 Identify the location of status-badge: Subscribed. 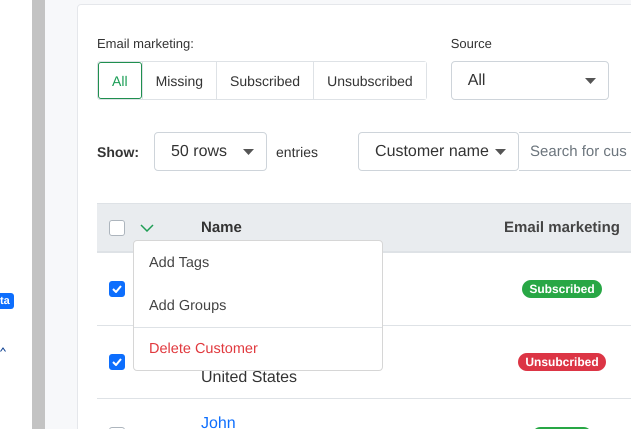
(562, 289).